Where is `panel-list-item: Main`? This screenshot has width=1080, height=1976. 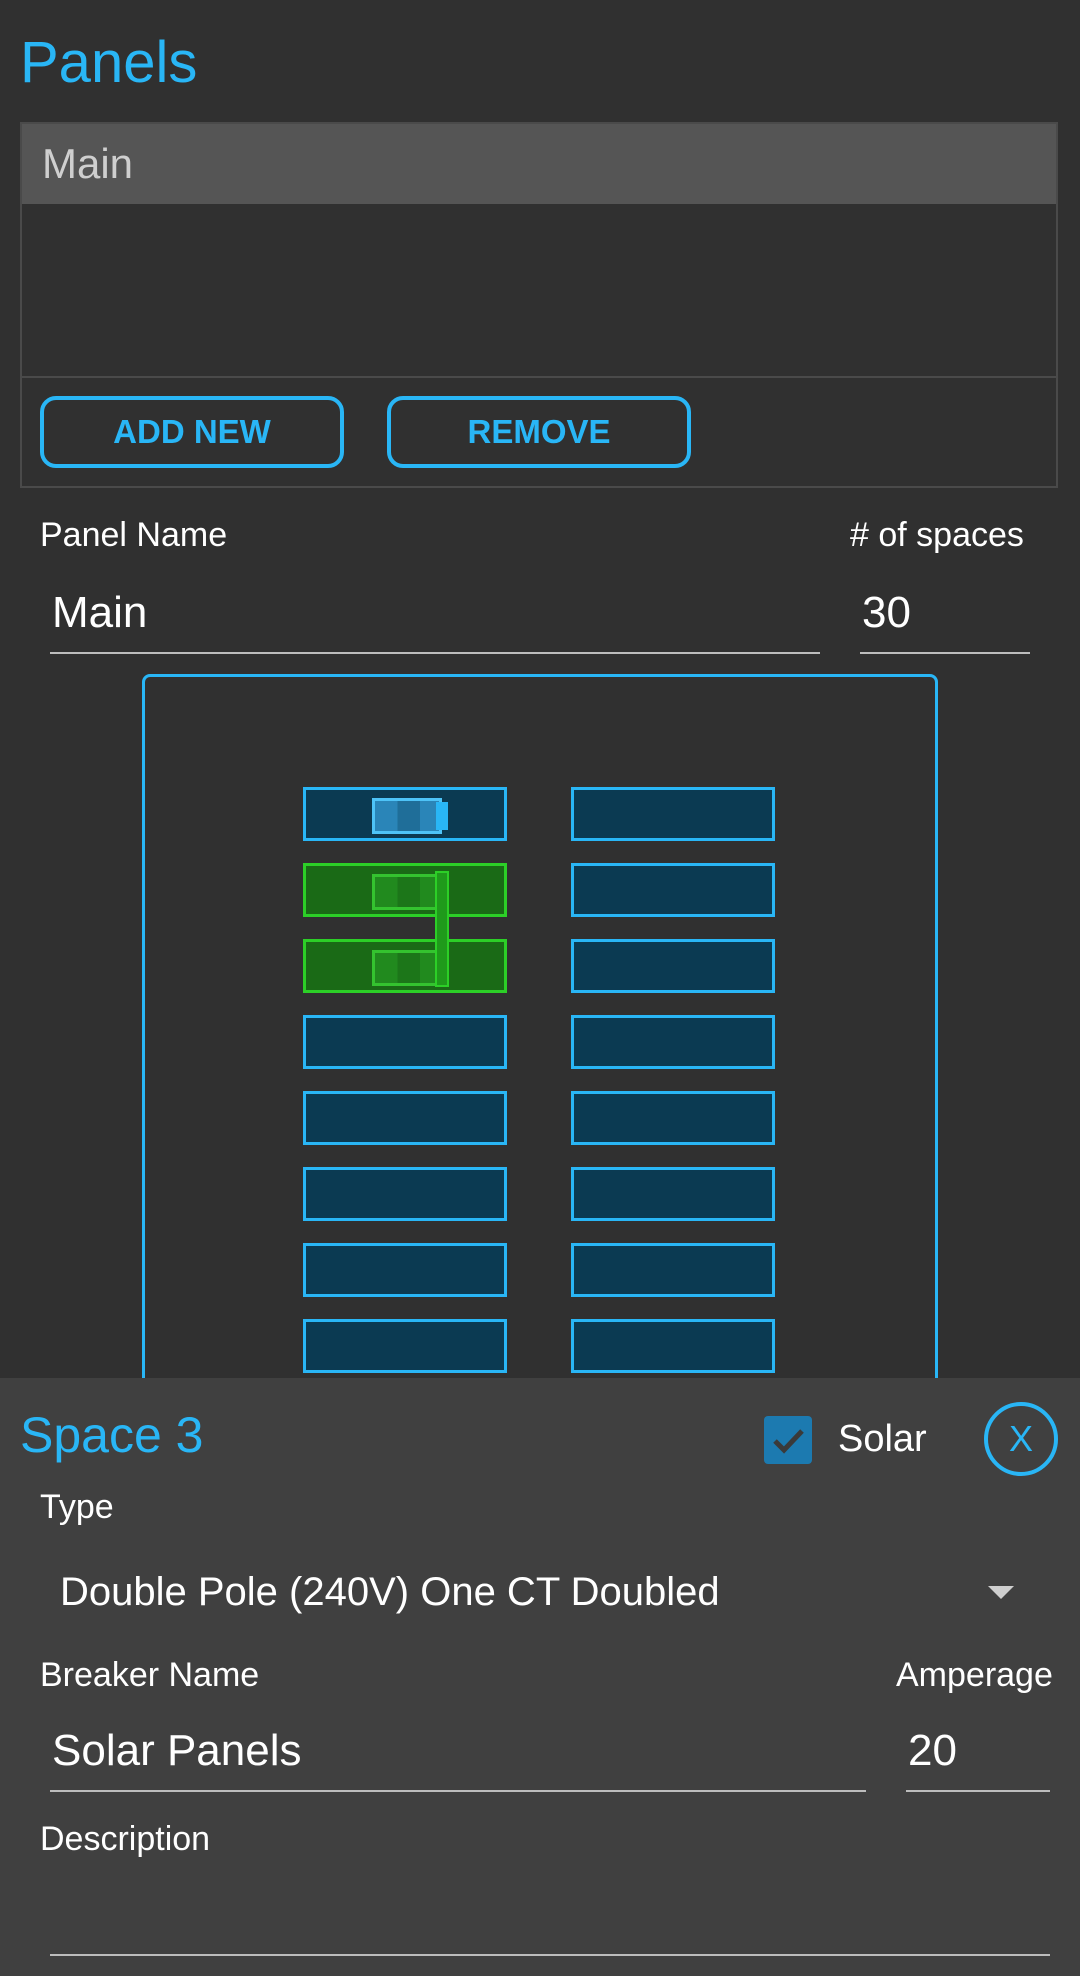
panel-list-item: Main is located at coordinates (539, 164).